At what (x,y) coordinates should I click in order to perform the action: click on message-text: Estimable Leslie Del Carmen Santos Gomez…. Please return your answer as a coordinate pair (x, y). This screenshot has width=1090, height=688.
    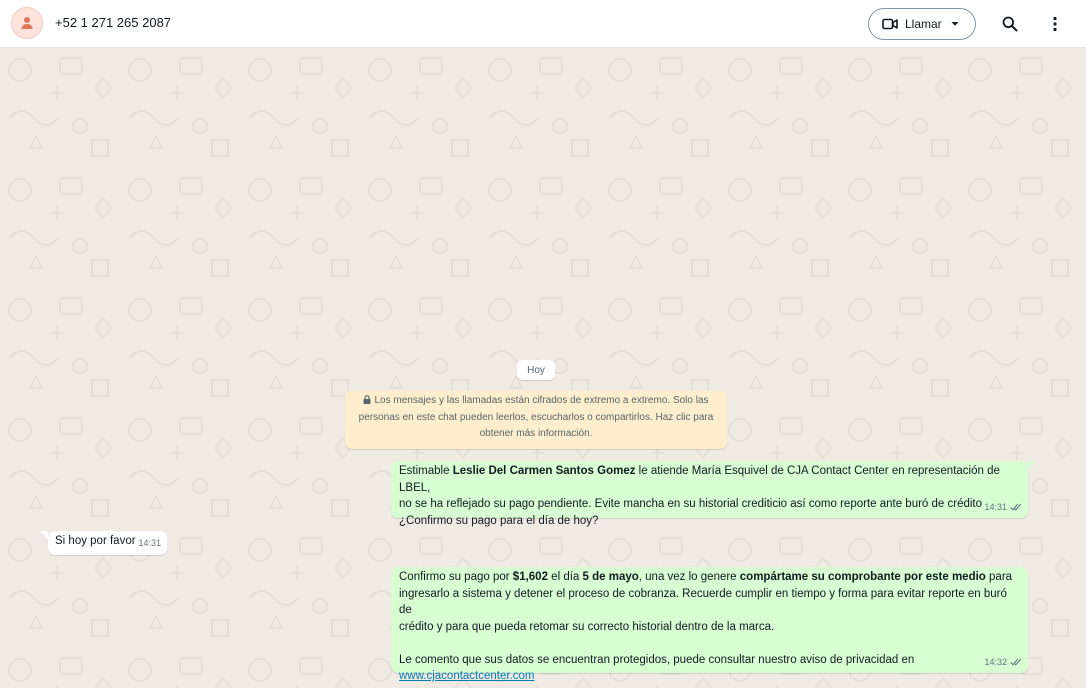
    Looking at the image, I should click on (699, 496).